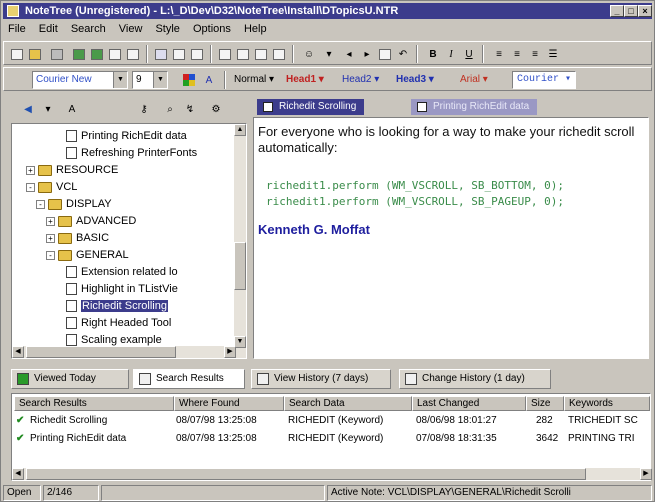 Image resolution: width=655 pixels, height=502 pixels. I want to click on tree-node: + ADVANCED, so click(91, 221).